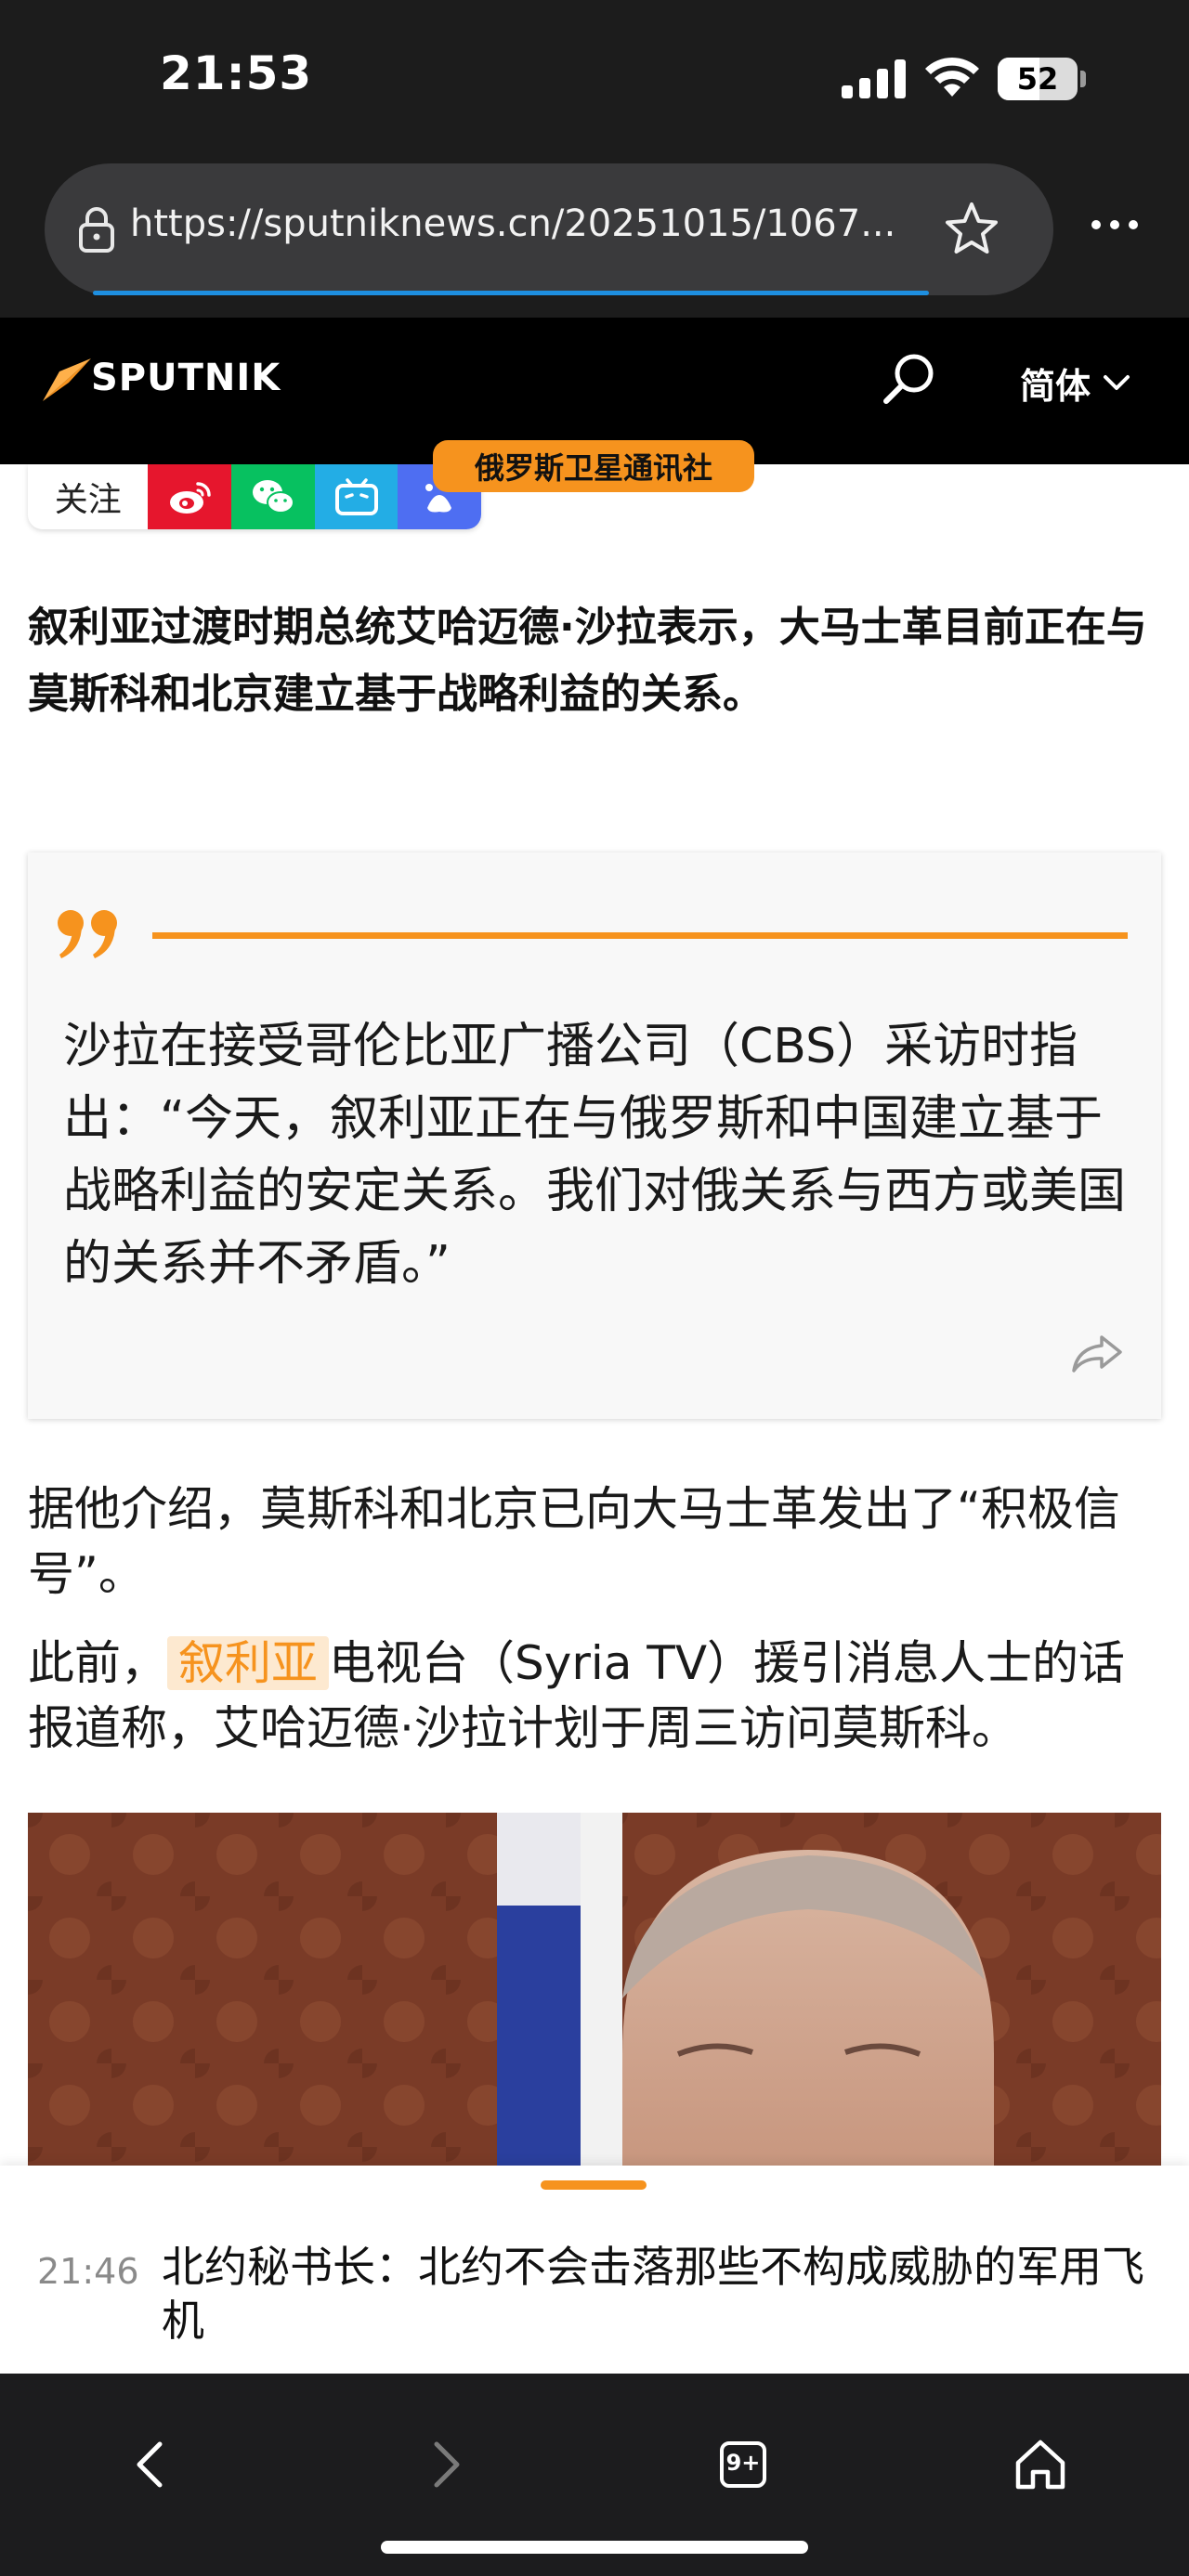  I want to click on wechat-button, so click(273, 496).